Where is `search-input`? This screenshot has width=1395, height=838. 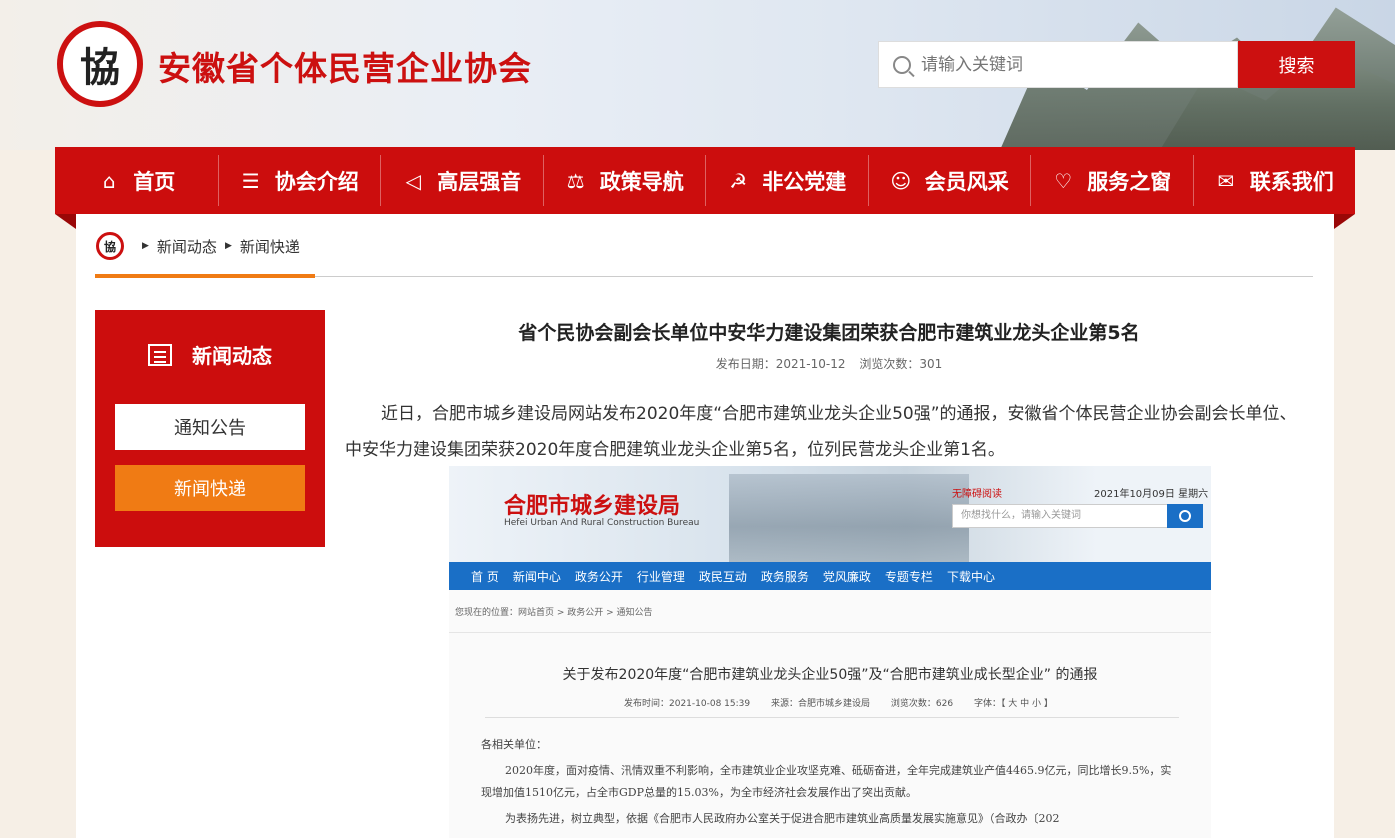 search-input is located at coordinates (1071, 64).